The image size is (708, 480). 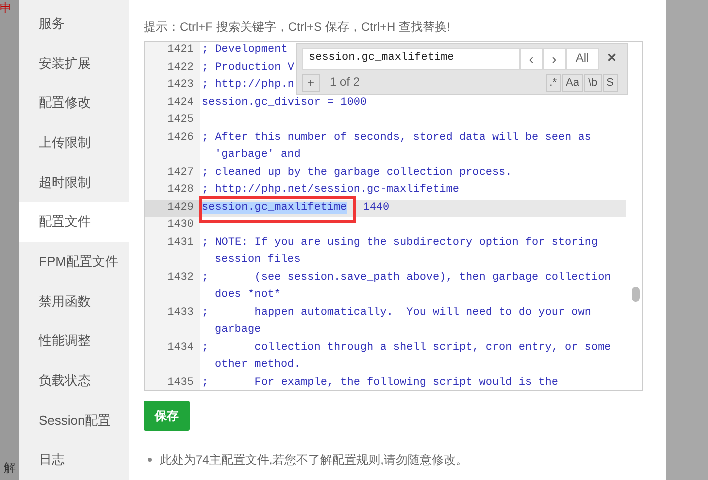 I want to click on code-text: ; Production V, so click(x=248, y=68).